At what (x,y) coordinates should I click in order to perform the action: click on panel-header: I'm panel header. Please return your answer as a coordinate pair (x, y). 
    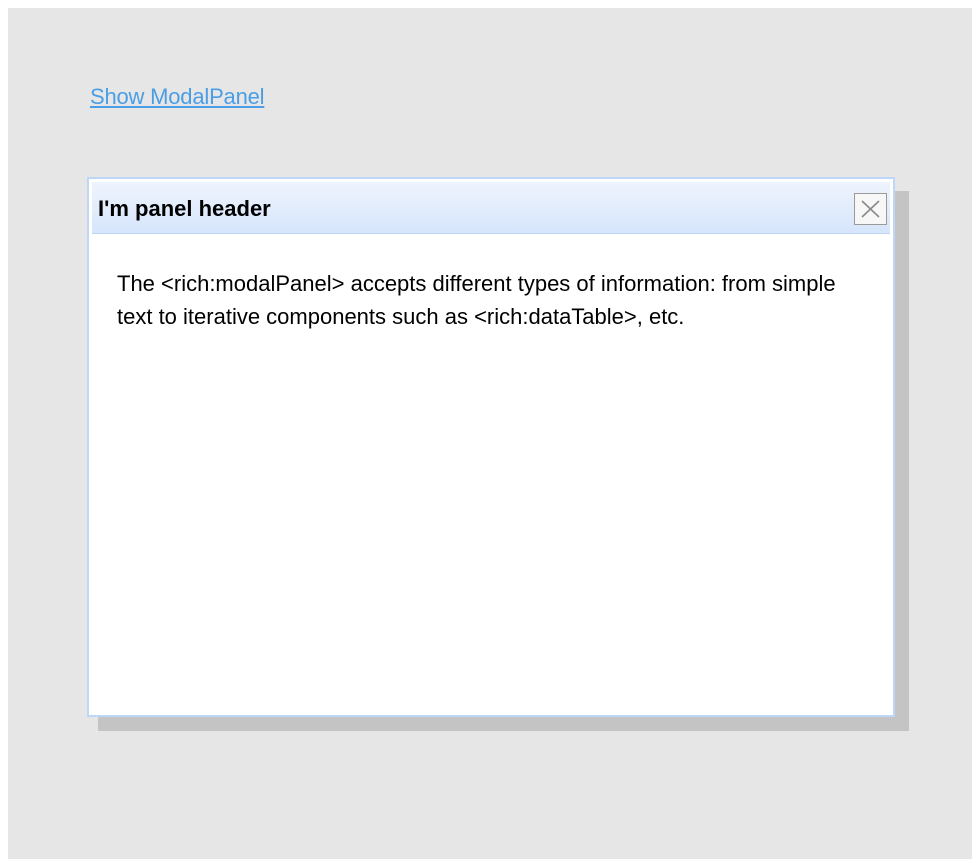
    Looking at the image, I should click on (491, 208).